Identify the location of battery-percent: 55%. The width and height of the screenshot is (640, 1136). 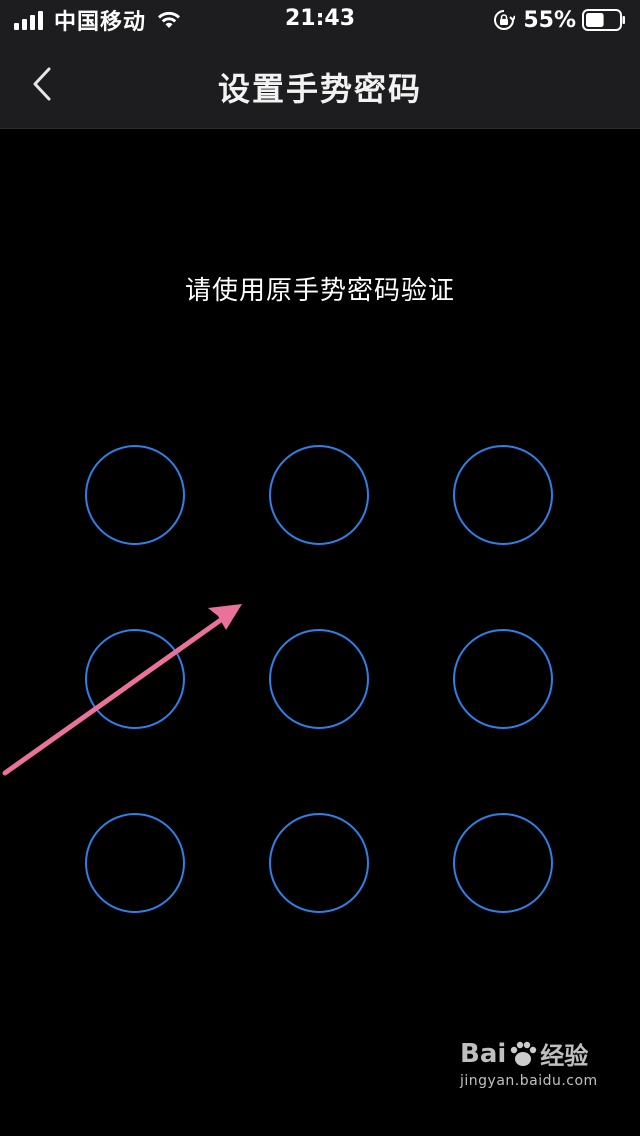
(549, 20).